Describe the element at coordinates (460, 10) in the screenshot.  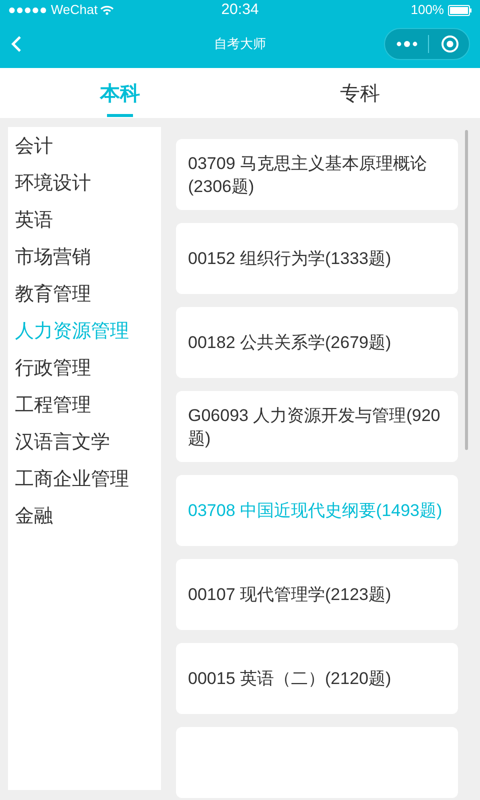
I see `battery-icon` at that location.